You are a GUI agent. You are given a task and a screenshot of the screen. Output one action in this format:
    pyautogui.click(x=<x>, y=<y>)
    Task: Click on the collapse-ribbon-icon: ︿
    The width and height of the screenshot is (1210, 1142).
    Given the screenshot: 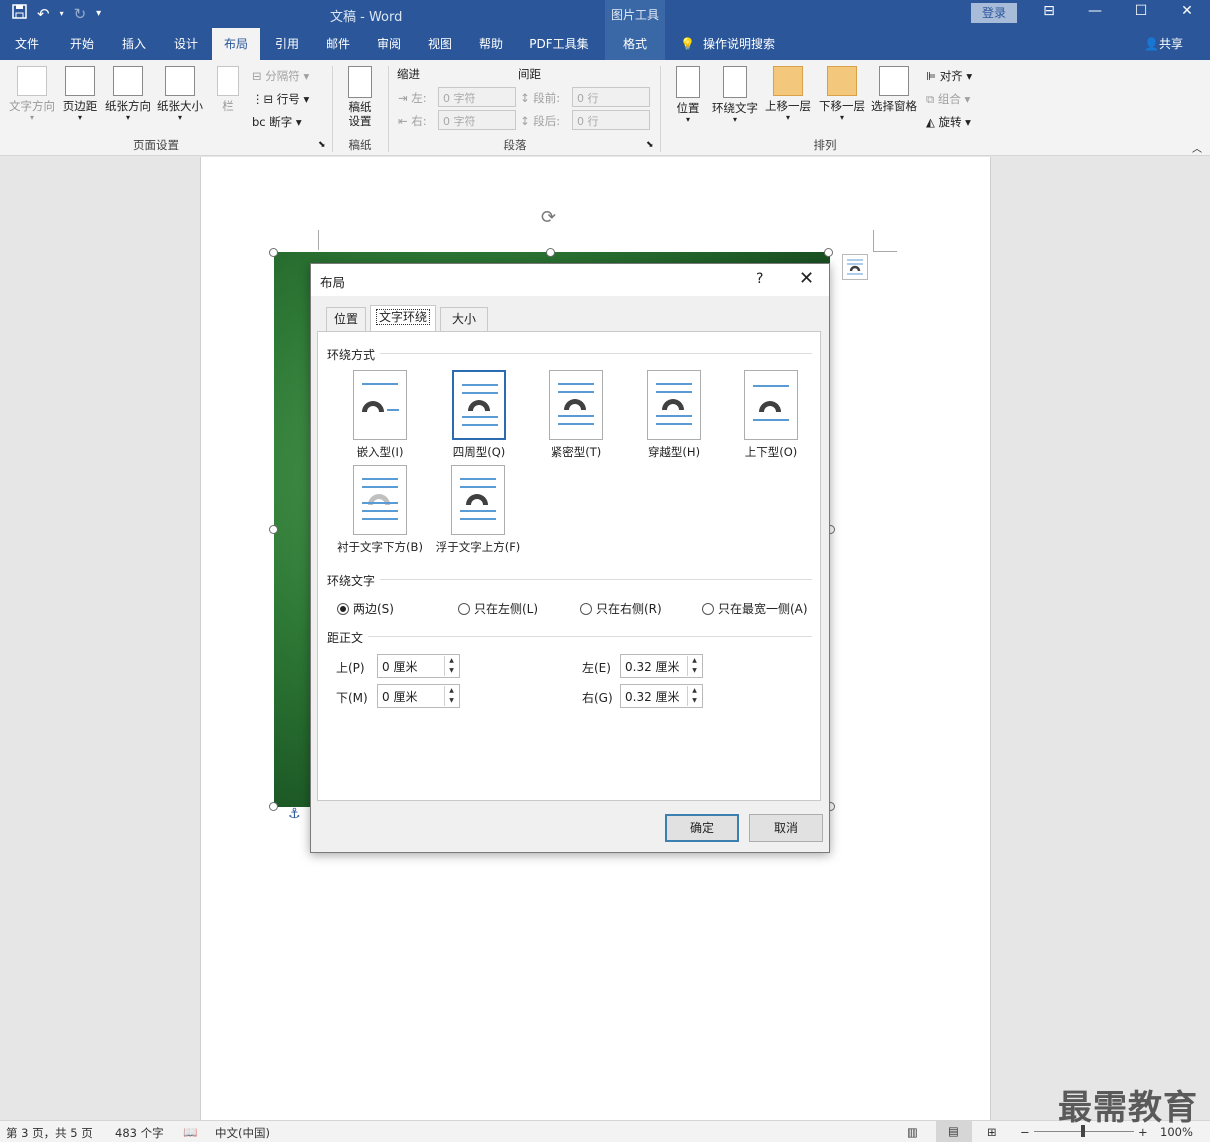 What is the action you would take?
    pyautogui.click(x=1197, y=147)
    